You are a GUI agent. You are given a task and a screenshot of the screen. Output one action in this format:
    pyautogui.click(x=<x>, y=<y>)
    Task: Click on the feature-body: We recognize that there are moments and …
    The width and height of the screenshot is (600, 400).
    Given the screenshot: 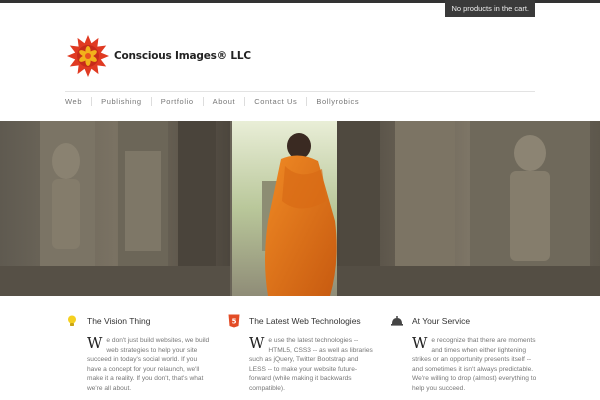 What is the action you would take?
    pyautogui.click(x=474, y=365)
    